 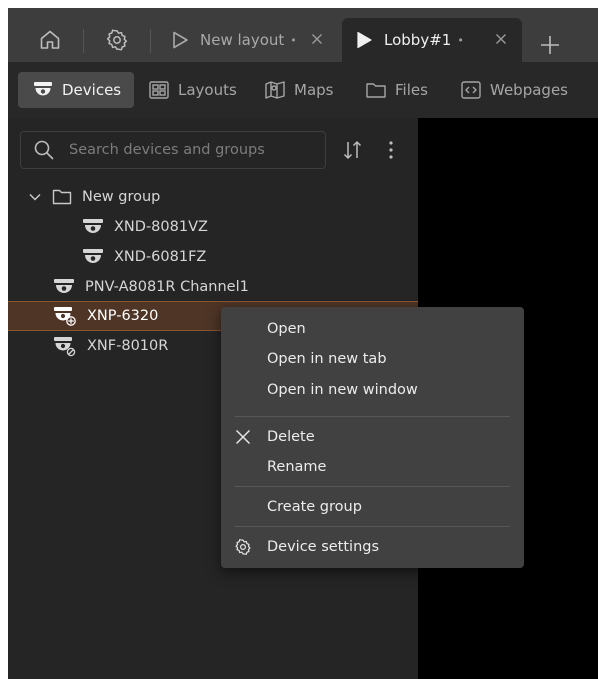 I want to click on menu-item-create-group: Create group, so click(x=372, y=507).